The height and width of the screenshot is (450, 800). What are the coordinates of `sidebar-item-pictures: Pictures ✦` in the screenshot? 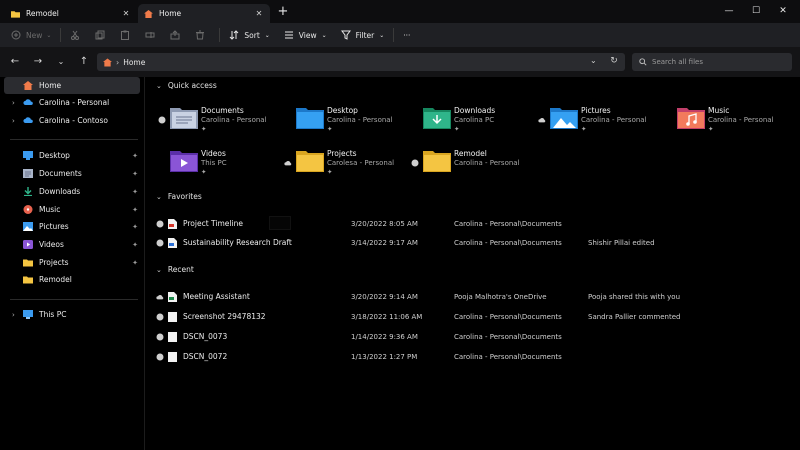 It's located at (72, 226).